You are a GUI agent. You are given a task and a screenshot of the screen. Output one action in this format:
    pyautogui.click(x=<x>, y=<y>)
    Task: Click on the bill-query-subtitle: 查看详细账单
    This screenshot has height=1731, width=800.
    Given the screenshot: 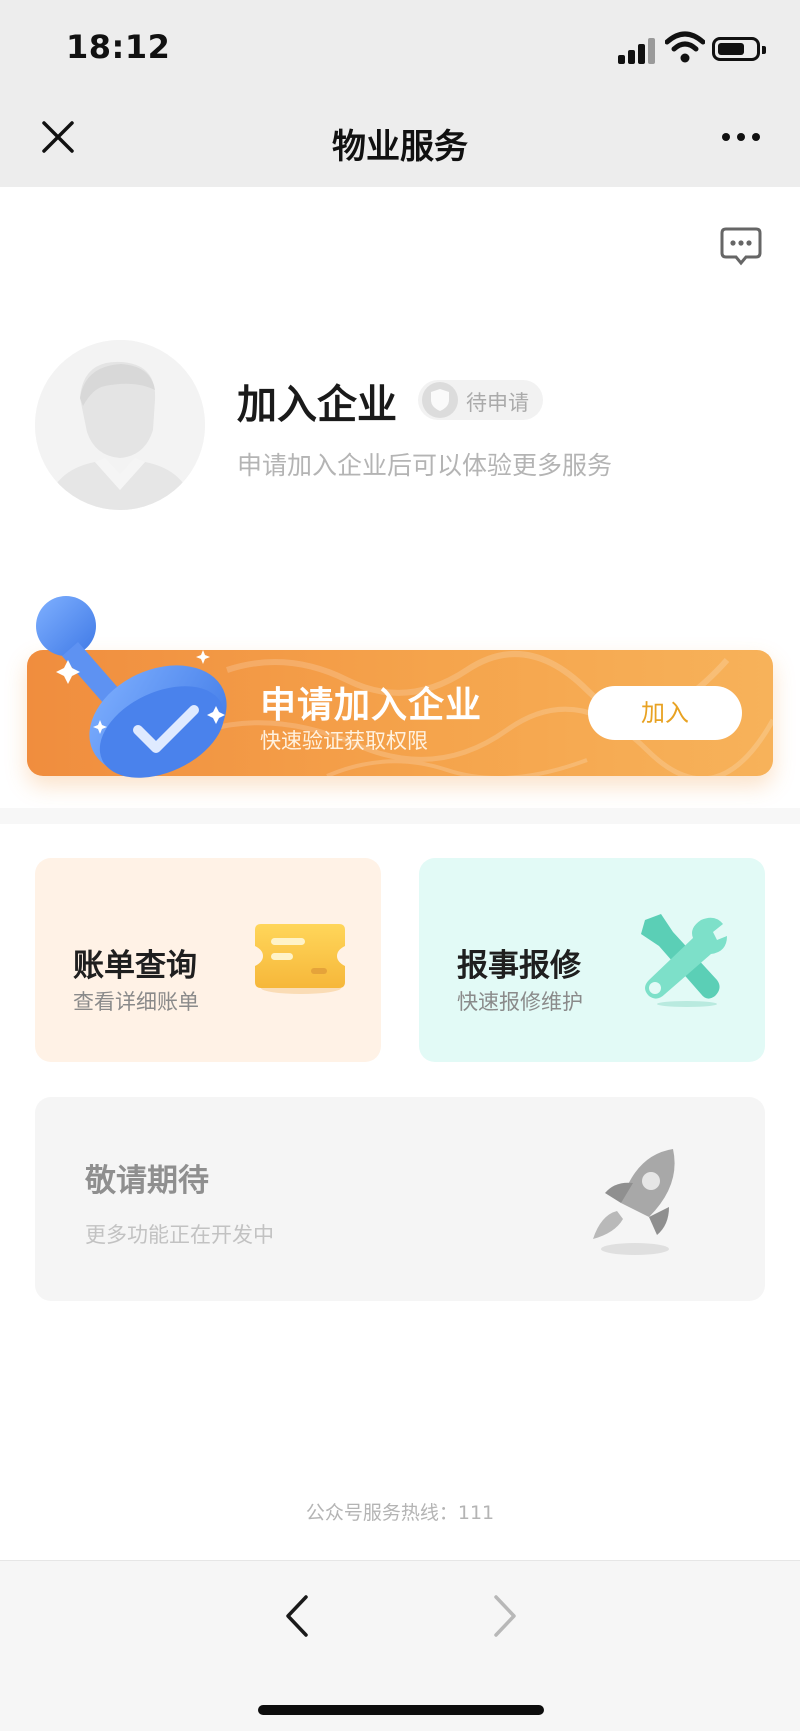 What is the action you would take?
    pyautogui.click(x=136, y=1002)
    